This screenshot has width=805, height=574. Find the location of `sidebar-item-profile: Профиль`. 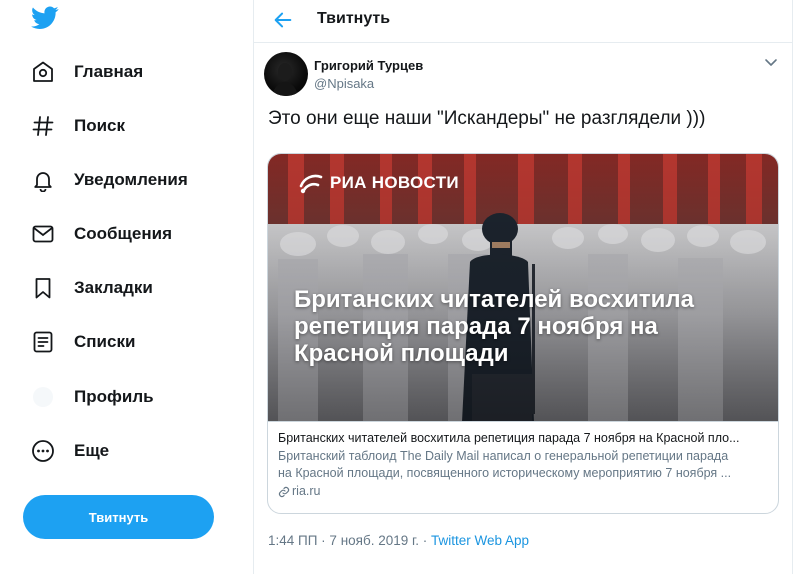

sidebar-item-profile: Профиль is located at coordinates (92, 397).